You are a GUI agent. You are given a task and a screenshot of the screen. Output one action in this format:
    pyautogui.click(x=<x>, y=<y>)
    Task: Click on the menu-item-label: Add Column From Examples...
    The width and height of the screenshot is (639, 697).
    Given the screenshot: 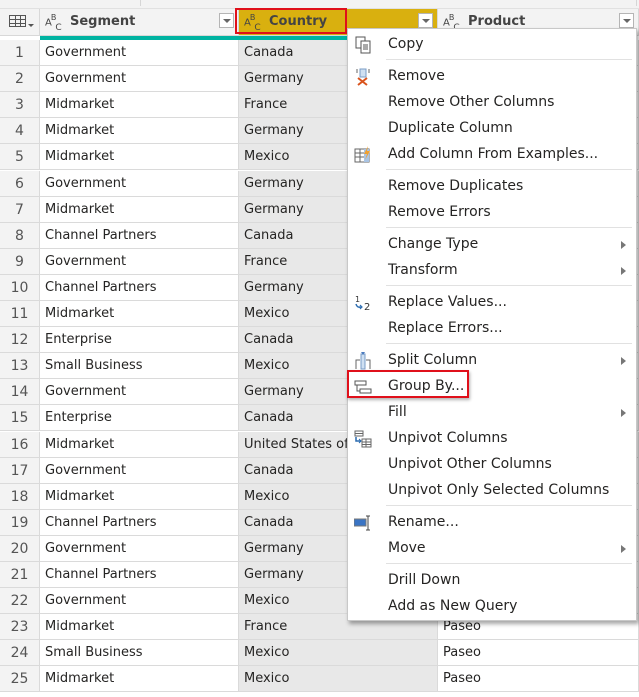 What is the action you would take?
    pyautogui.click(x=493, y=154)
    